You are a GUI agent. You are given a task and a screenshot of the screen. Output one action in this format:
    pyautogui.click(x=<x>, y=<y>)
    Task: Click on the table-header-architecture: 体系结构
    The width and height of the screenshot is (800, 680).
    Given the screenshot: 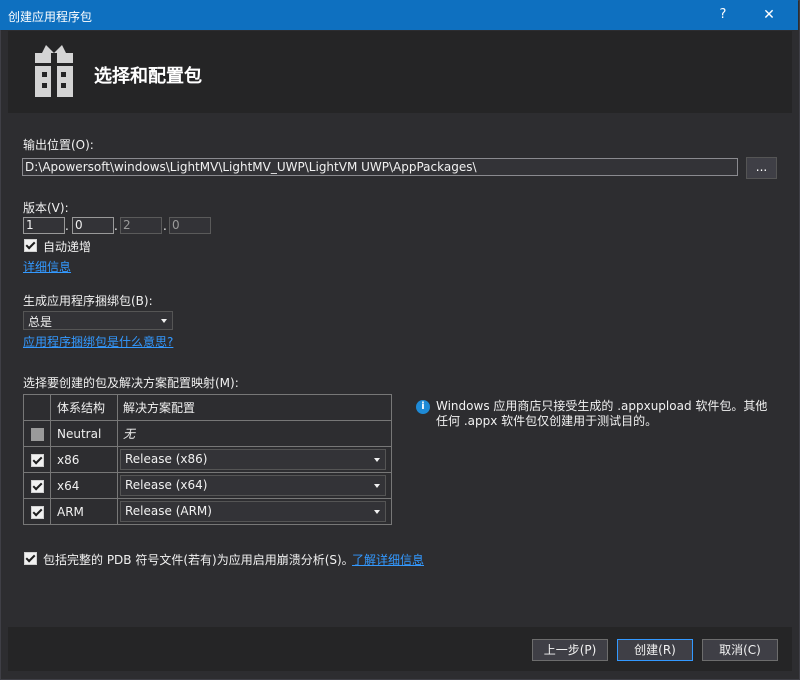 What is the action you would take?
    pyautogui.click(x=84, y=407)
    